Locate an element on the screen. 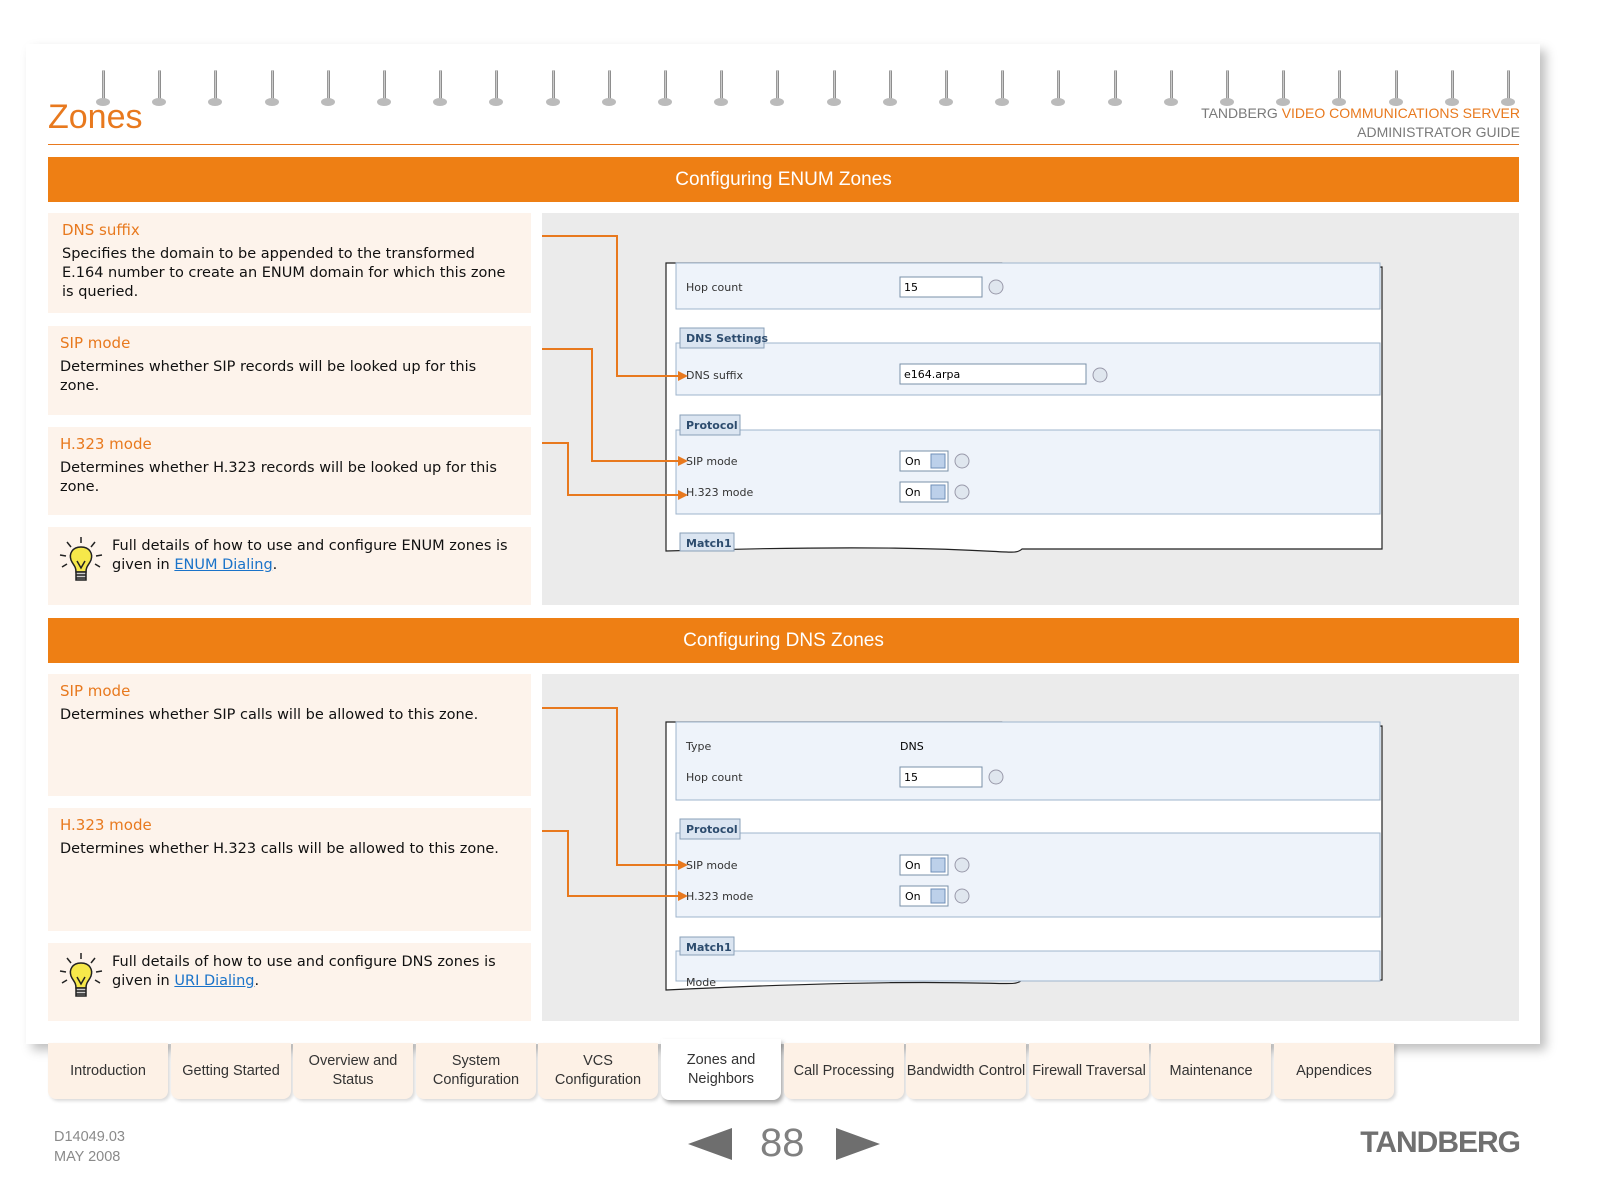 This screenshot has height=1203, width=1600. tab-call-processing: Call Processing is located at coordinates (844, 1071).